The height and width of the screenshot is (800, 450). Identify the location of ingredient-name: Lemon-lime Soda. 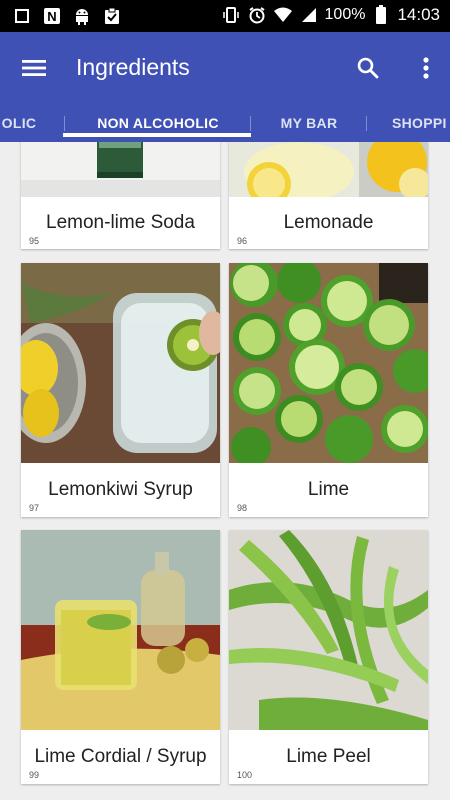
(120, 222).